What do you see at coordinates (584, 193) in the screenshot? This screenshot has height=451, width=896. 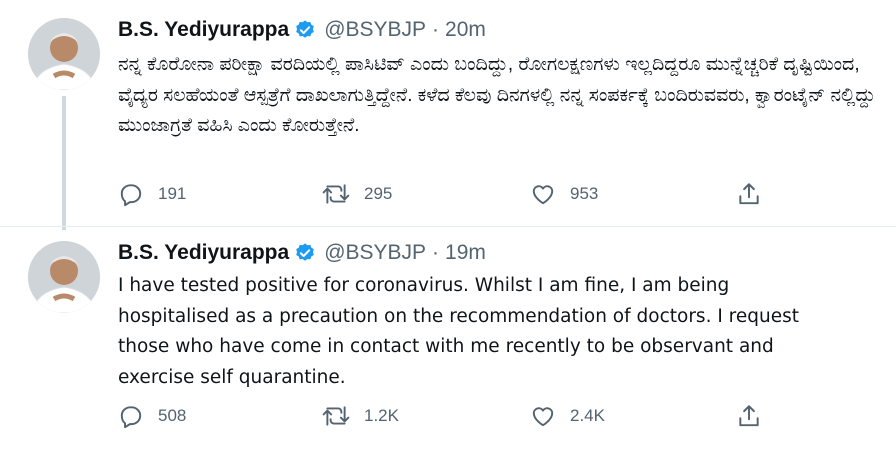 I see `like-count: 953` at bounding box center [584, 193].